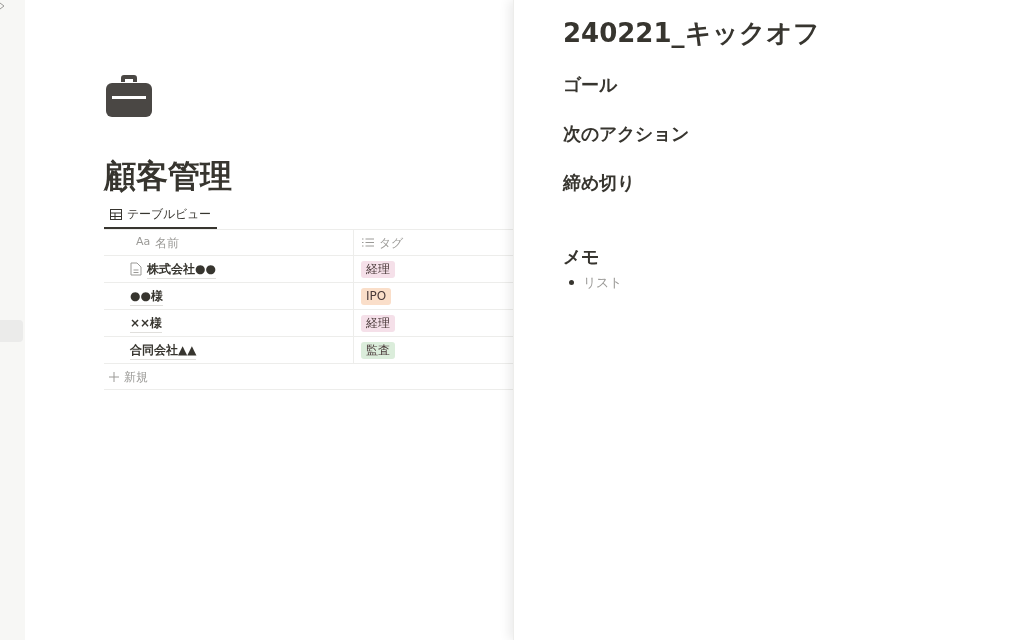  I want to click on briefcase-icon, so click(129, 96).